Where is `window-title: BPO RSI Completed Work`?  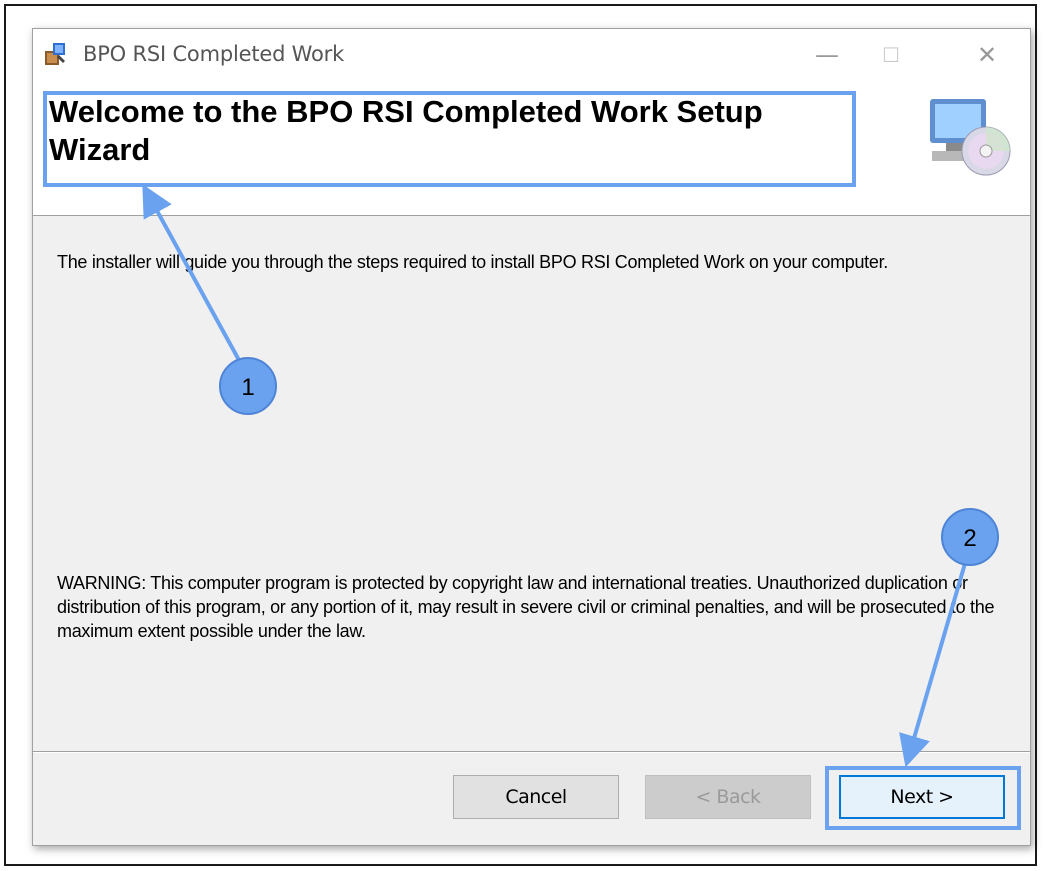 window-title: BPO RSI Completed Work is located at coordinates (214, 54).